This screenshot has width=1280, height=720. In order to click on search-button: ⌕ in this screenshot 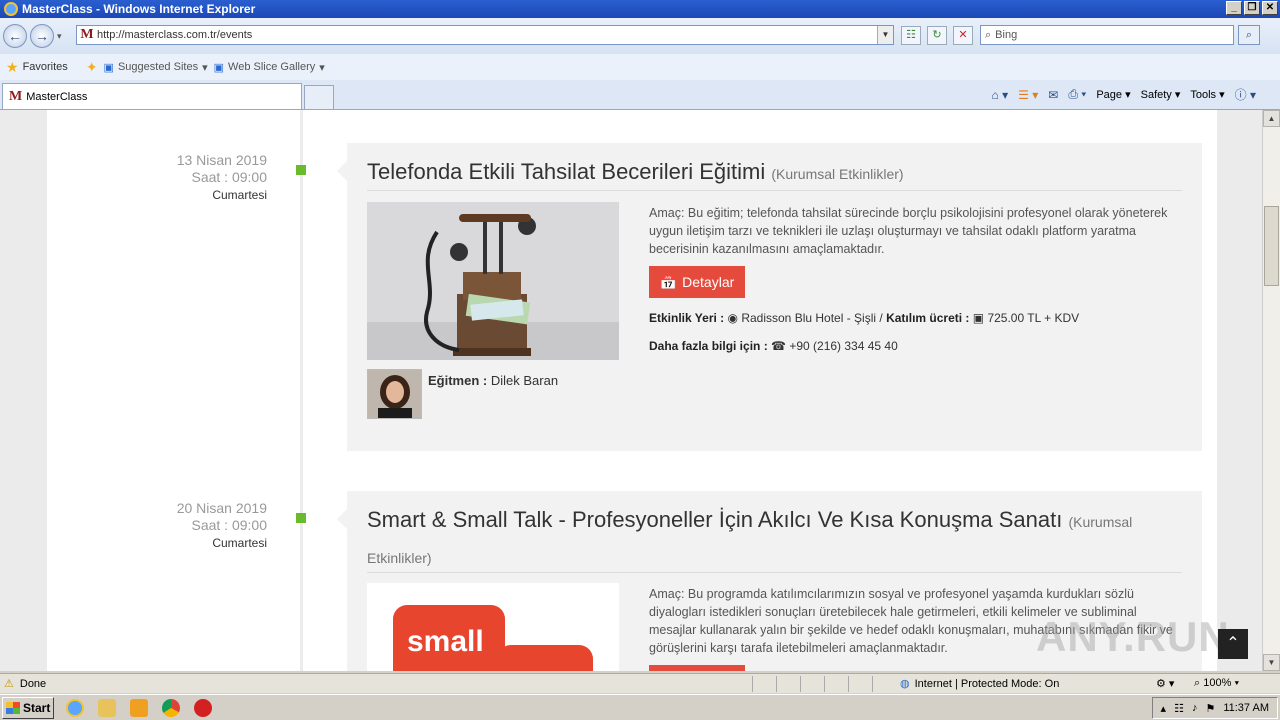, I will do `click(1249, 35)`.